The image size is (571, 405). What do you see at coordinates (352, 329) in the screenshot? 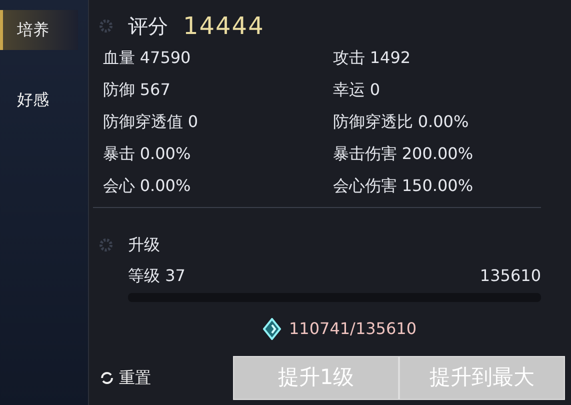
I see `cost-text: 110741/135610` at bounding box center [352, 329].